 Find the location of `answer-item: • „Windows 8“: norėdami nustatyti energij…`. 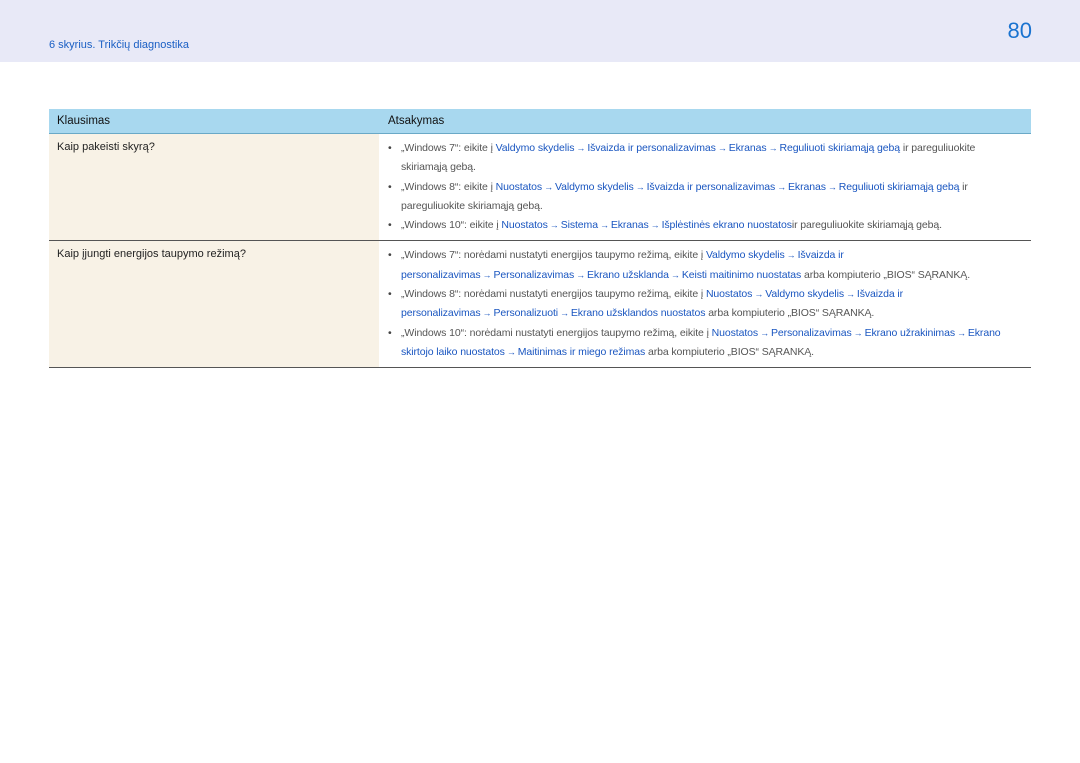

answer-item: • „Windows 8“: norėdami nustatyti energij… is located at coordinates (703, 304).